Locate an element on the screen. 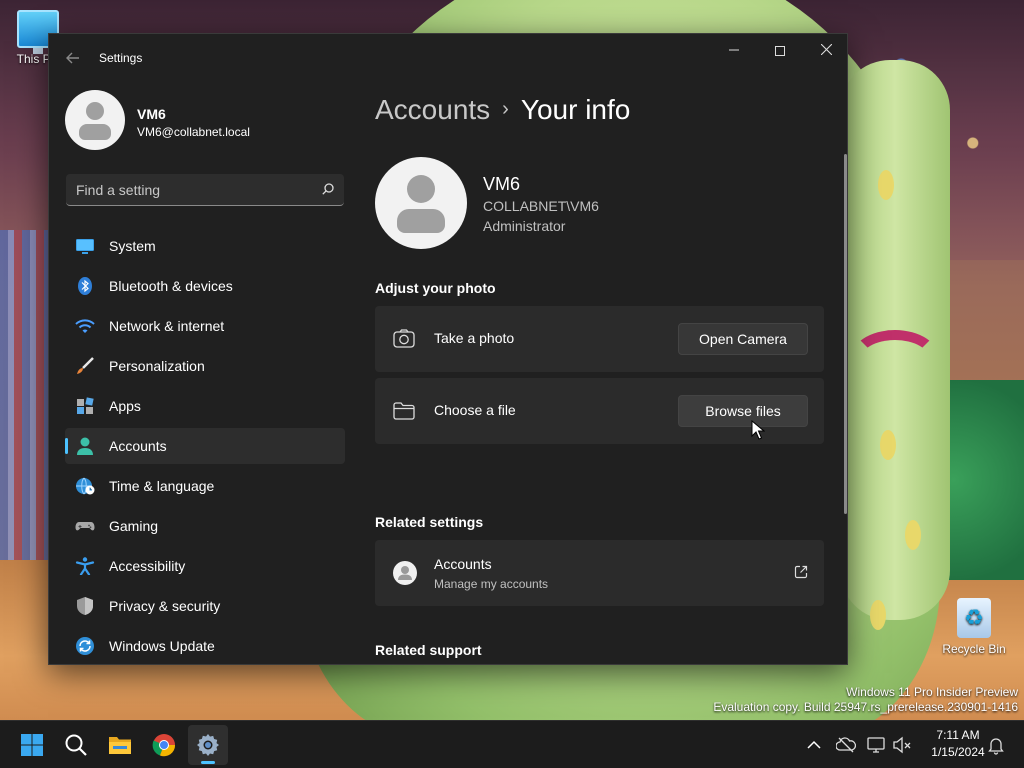  sidebar-item-personalization: Personalization is located at coordinates (205, 366).